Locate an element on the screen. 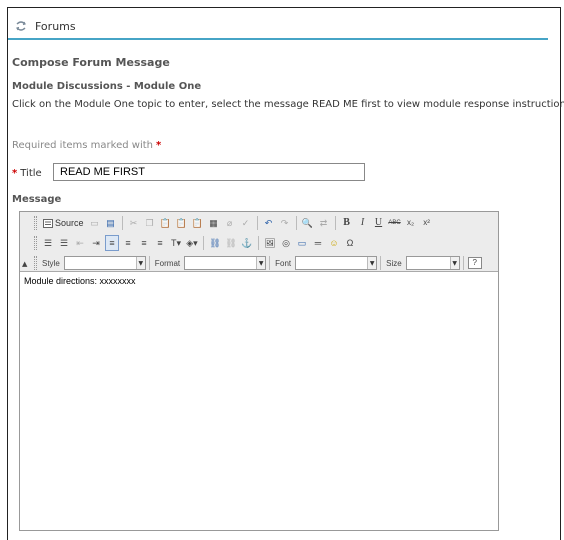 This screenshot has width=564, height=540. format-label: Format is located at coordinates (167, 263).